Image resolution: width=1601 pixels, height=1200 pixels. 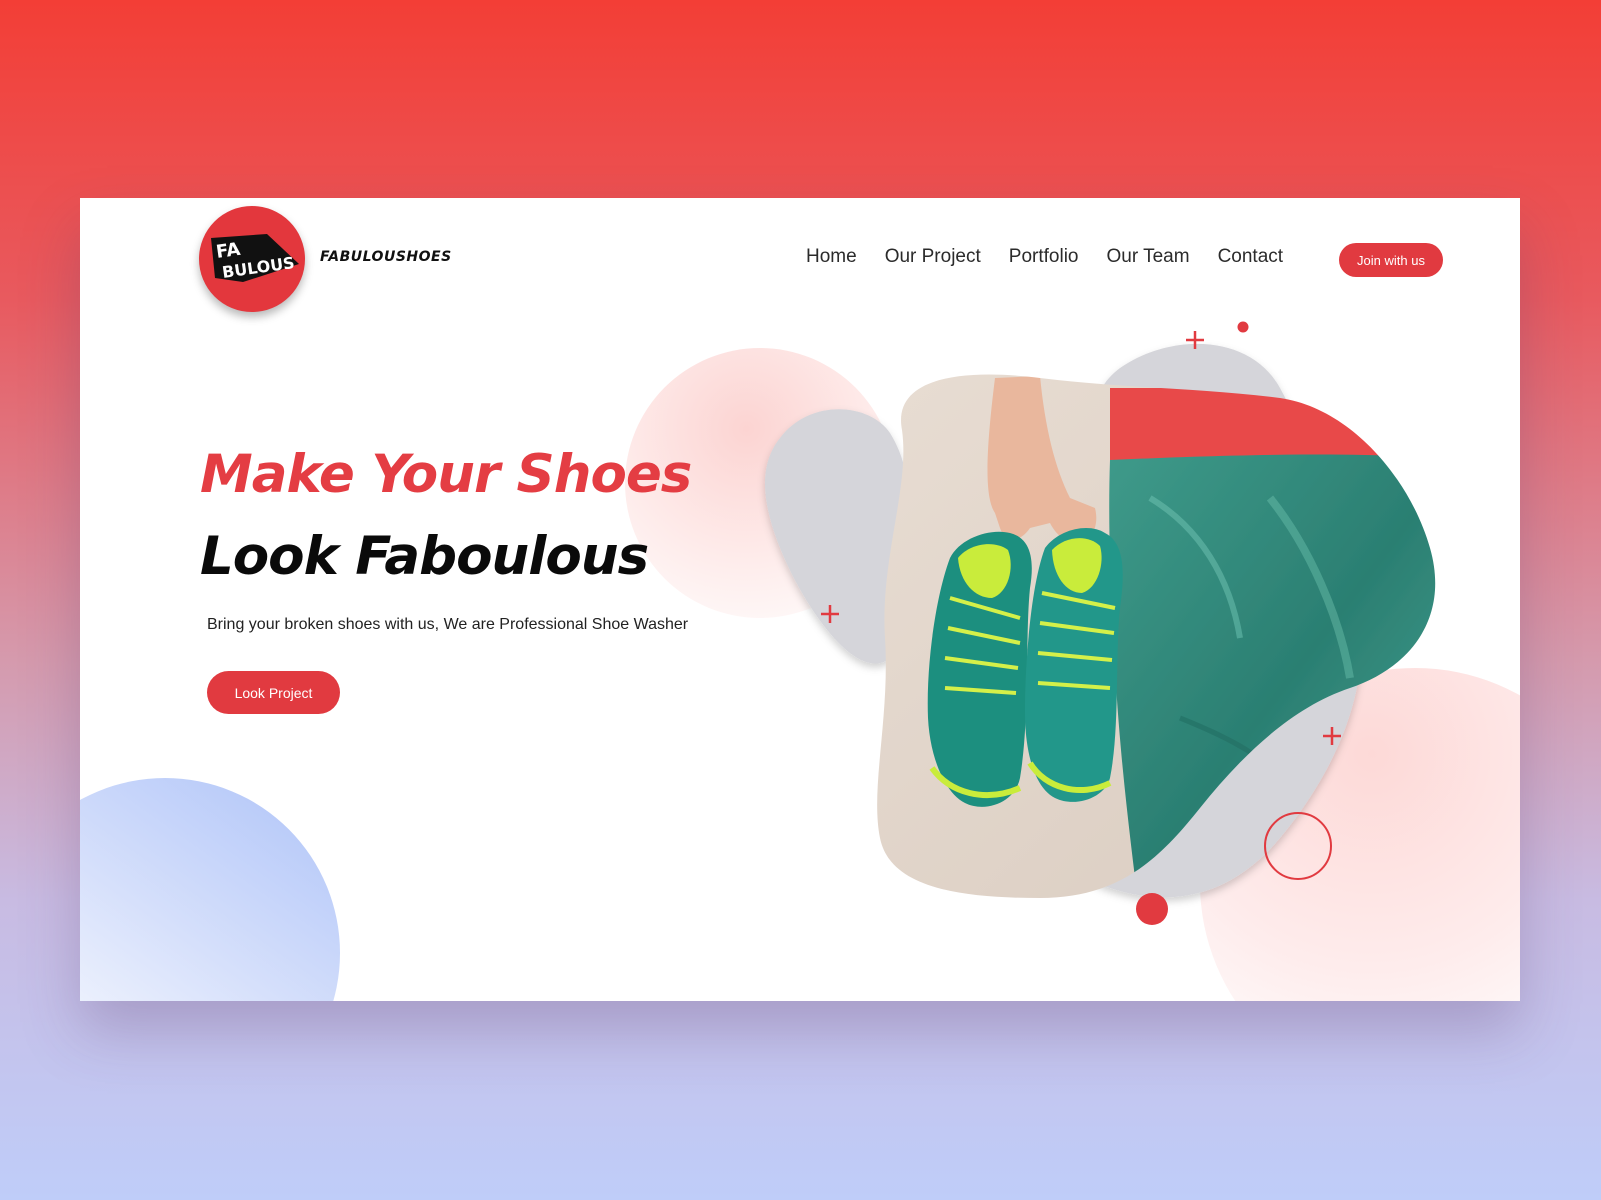 I want to click on decor-ring, so click(x=1298, y=846).